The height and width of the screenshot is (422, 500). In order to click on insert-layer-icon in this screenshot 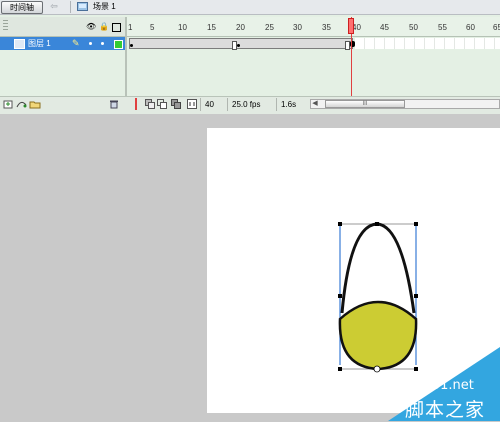, I will do `click(8, 104)`.